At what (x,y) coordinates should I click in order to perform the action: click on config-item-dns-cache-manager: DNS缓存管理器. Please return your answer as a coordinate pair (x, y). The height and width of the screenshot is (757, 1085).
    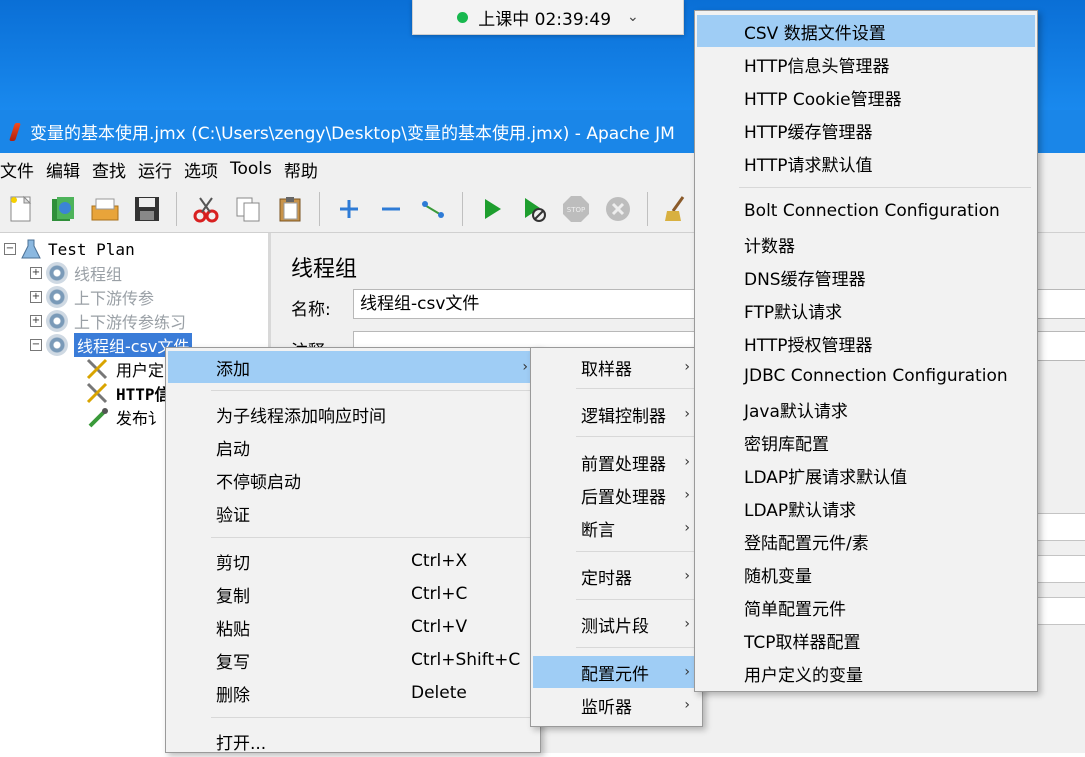
    Looking at the image, I should click on (866, 277).